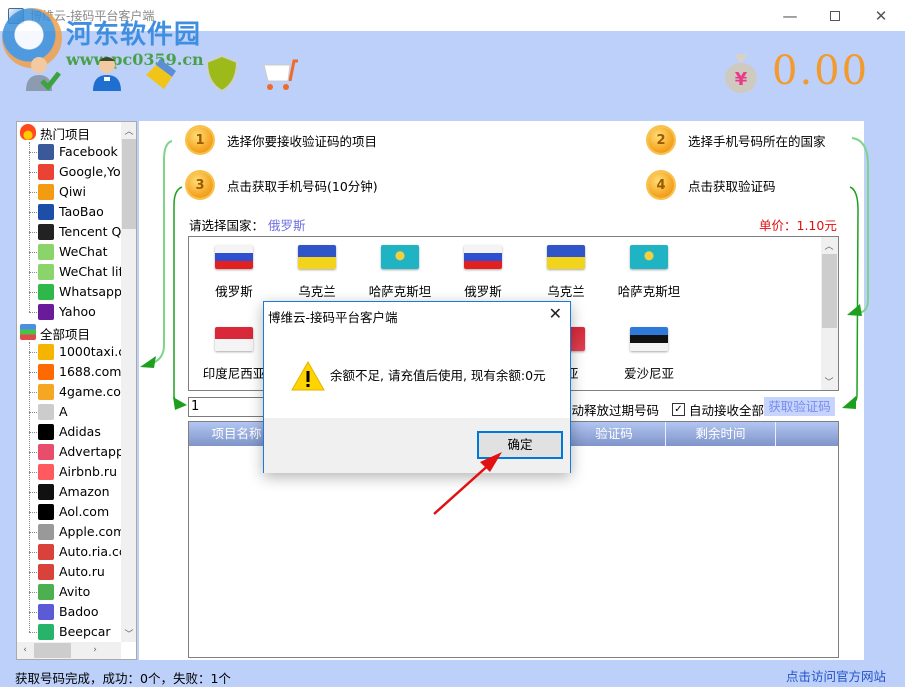  Describe the element at coordinates (836, 675) in the screenshot. I see `official-website-link: 点击访问官方网站` at that location.